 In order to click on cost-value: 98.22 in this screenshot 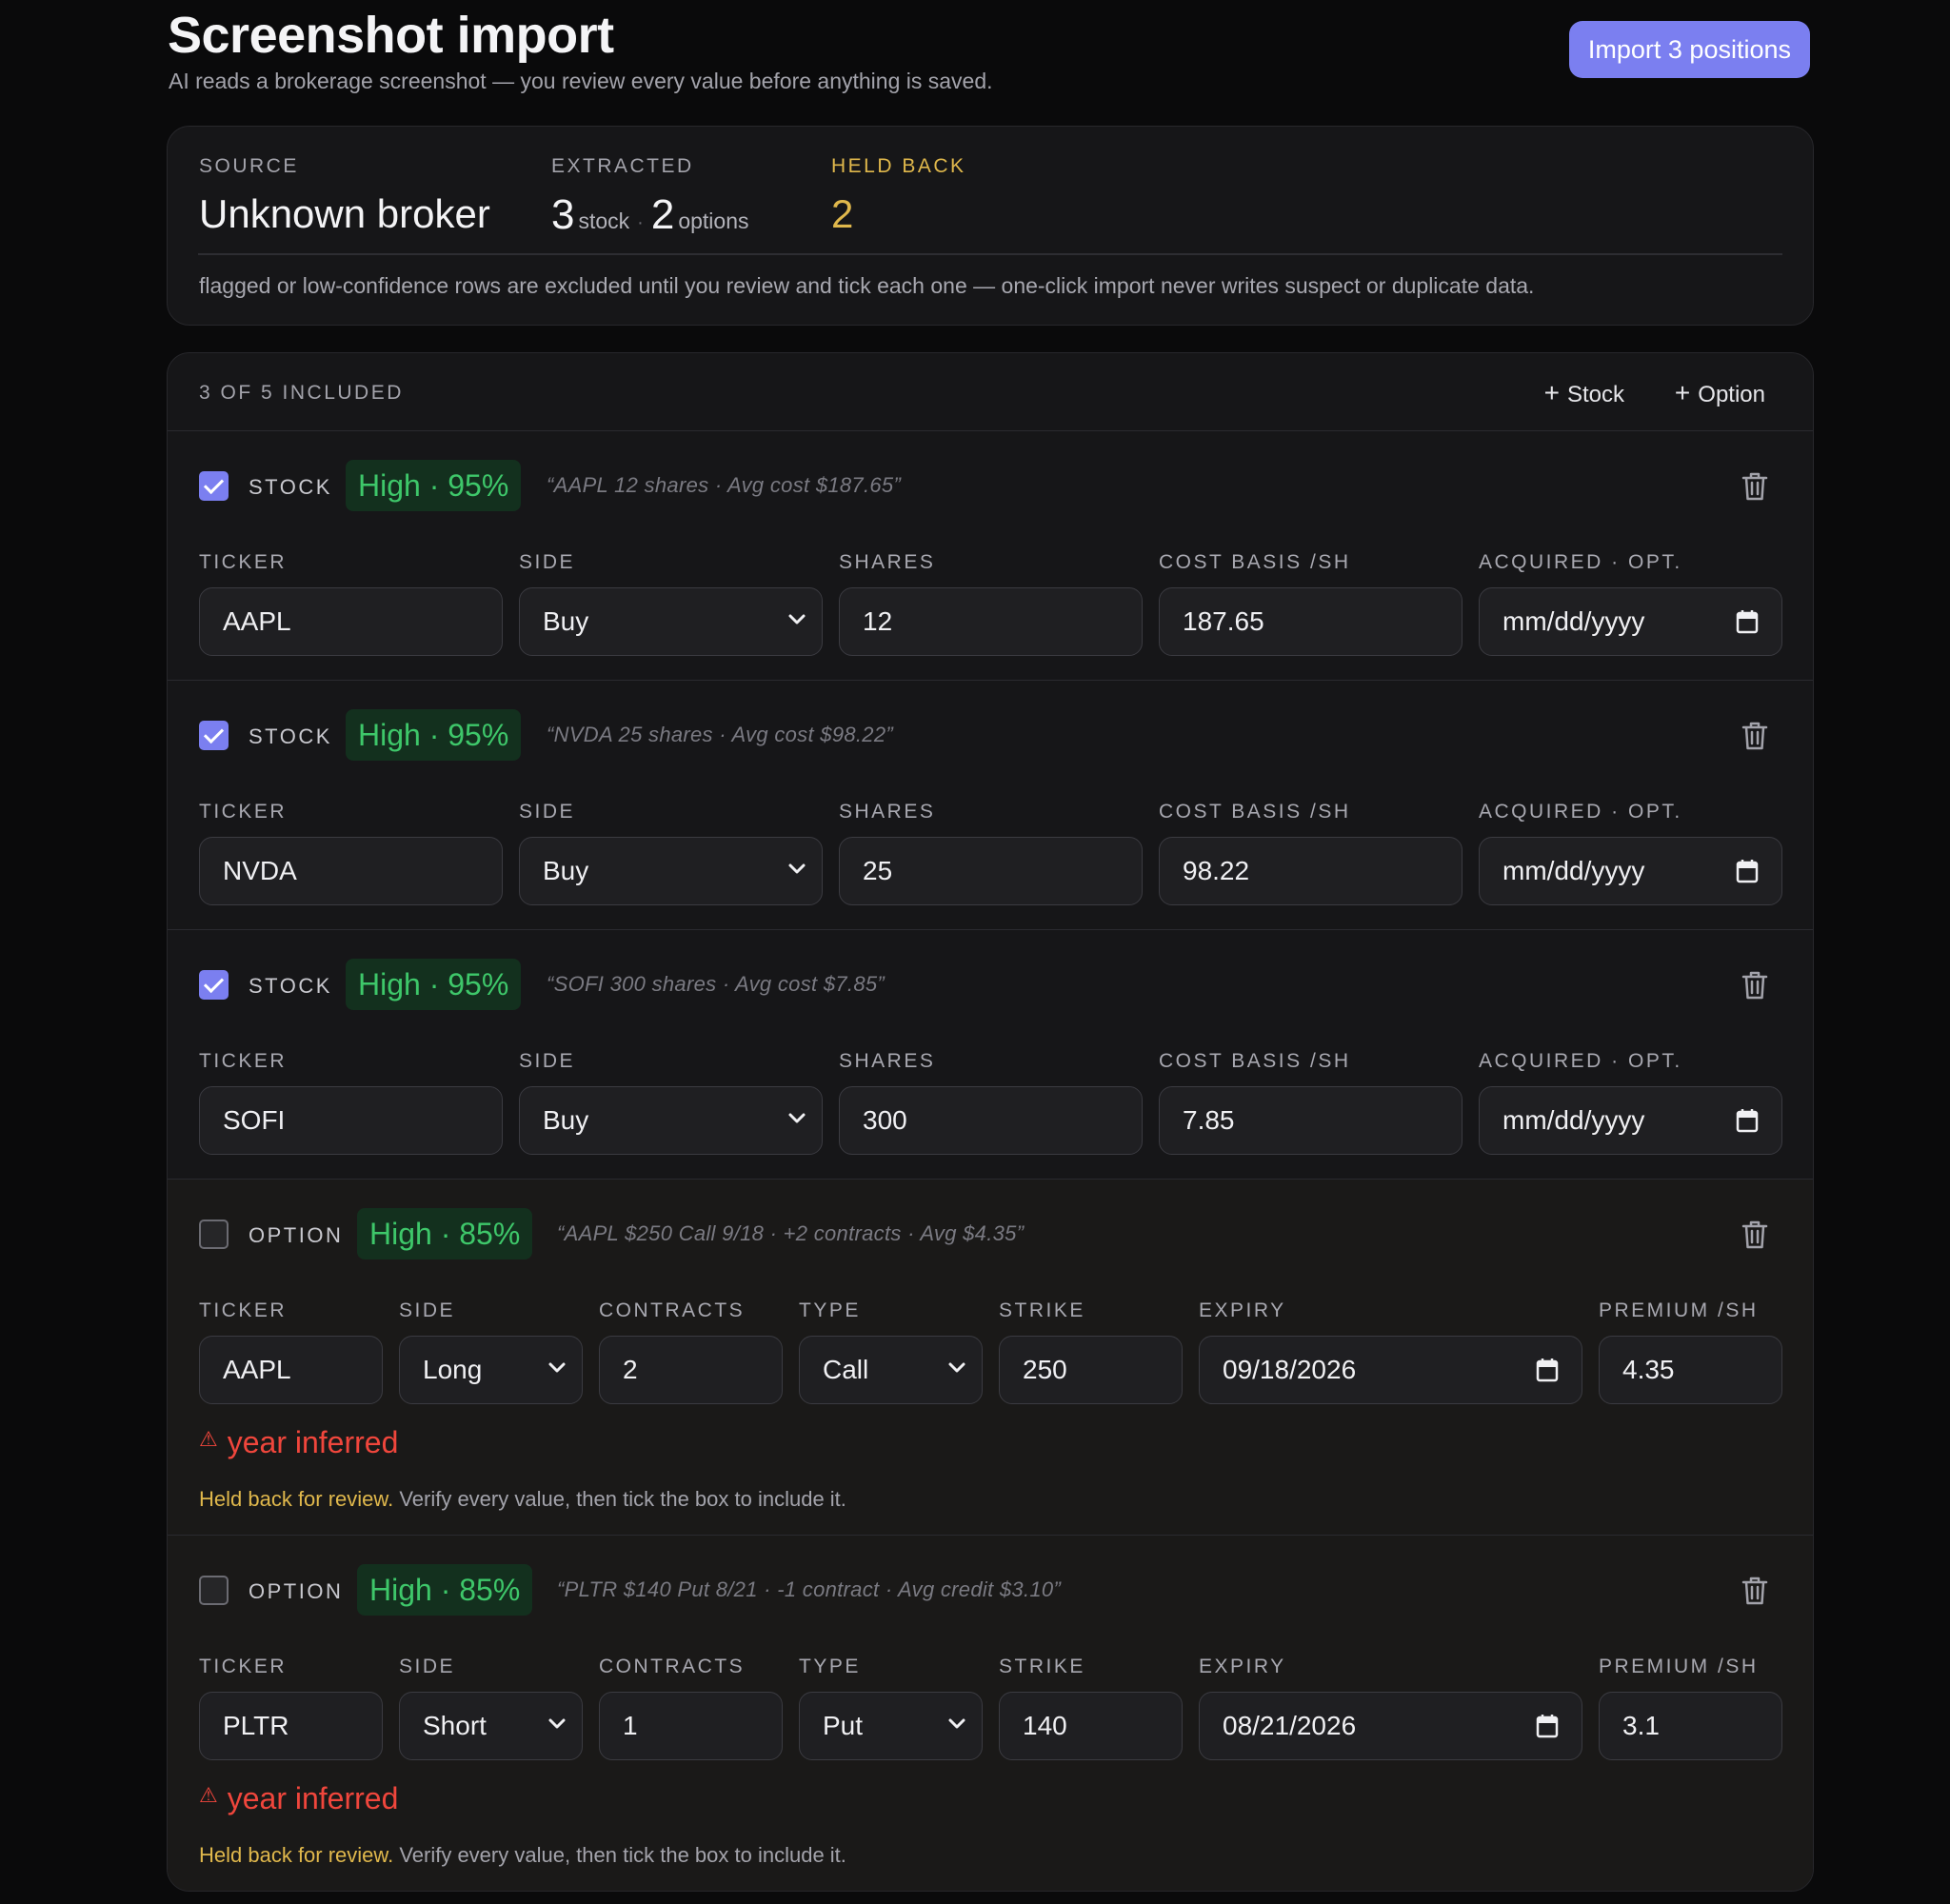, I will do `click(1216, 870)`.